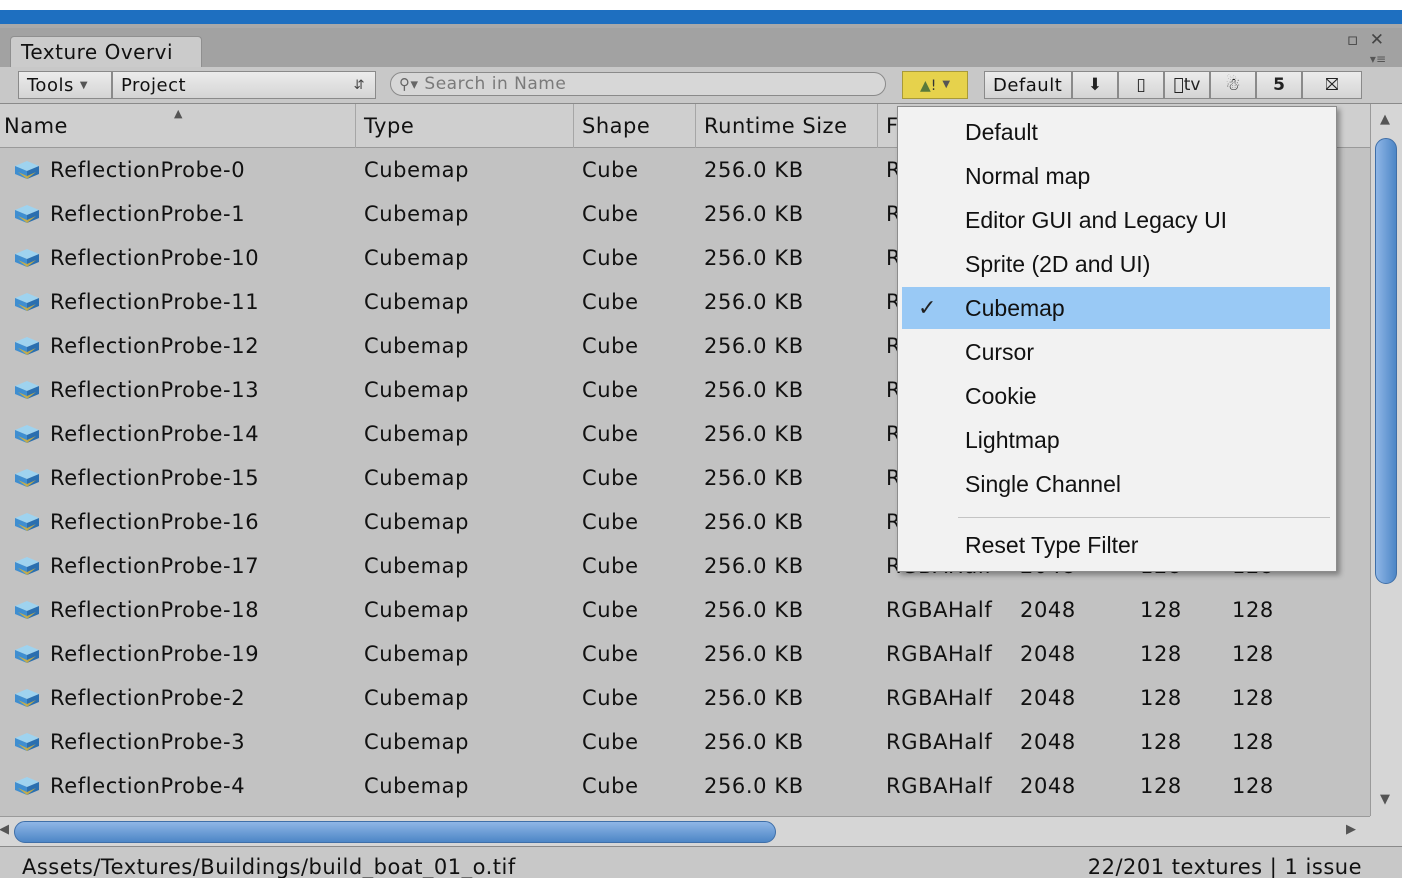 This screenshot has width=1402, height=878. Describe the element at coordinates (1353, 40) in the screenshot. I see `maximize-icon: ▫` at that location.